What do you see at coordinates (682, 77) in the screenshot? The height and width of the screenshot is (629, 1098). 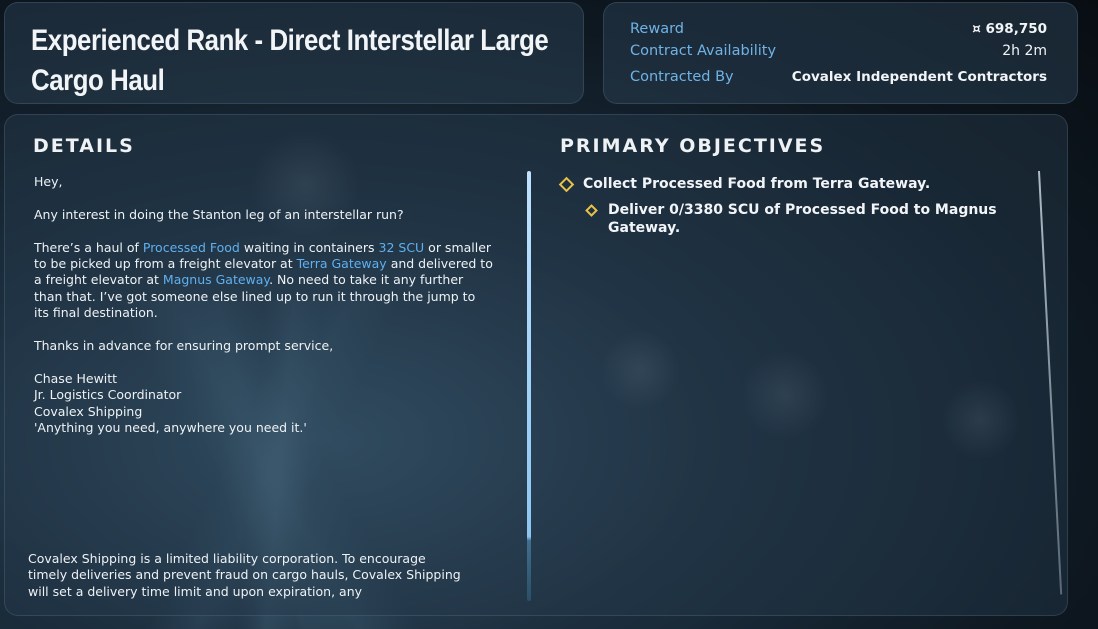 I see `contracted-by-label: Contracted By` at bounding box center [682, 77].